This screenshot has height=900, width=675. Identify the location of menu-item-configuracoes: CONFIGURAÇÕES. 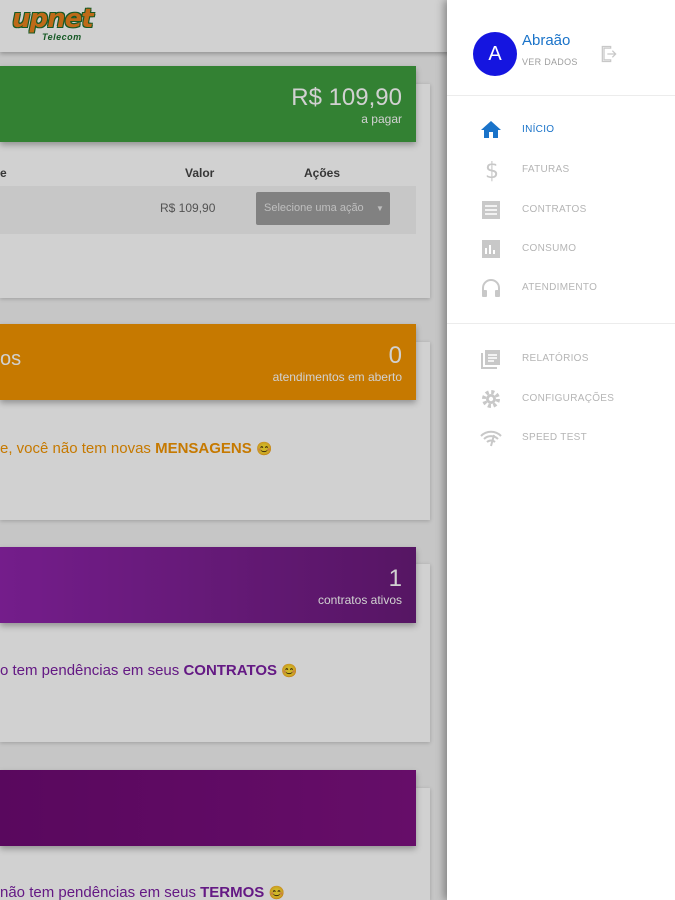
(561, 399).